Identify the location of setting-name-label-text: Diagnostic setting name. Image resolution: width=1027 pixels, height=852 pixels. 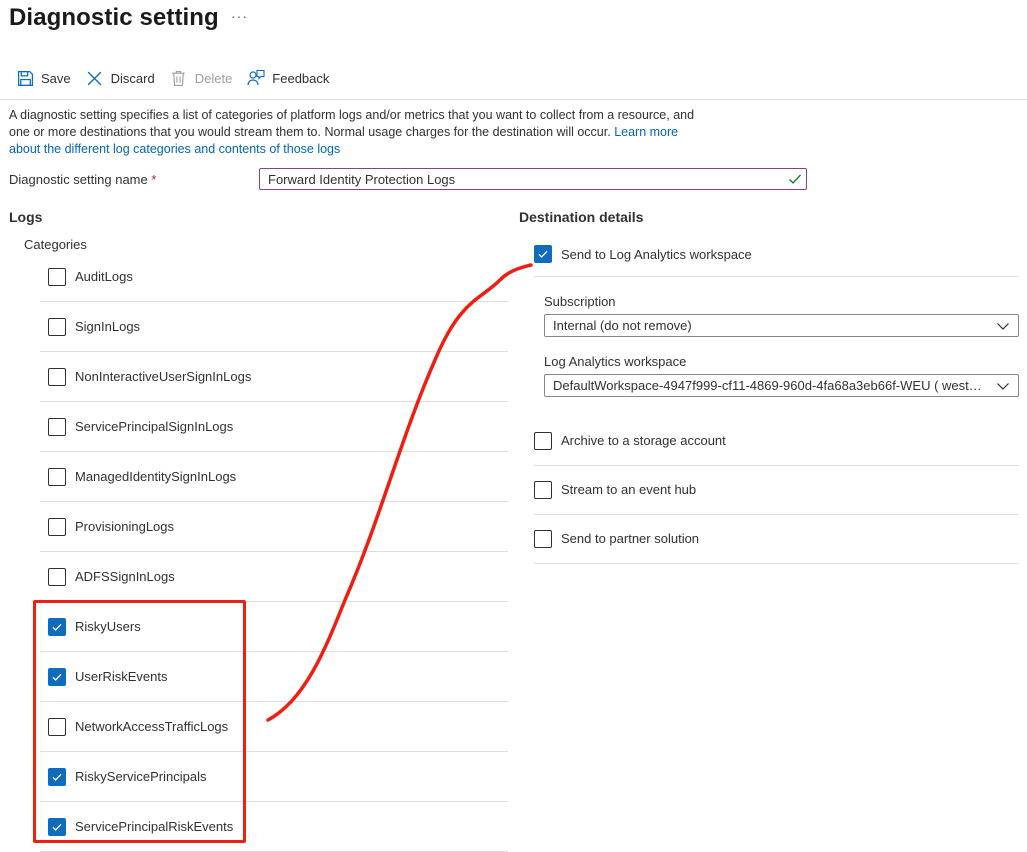
(78, 179).